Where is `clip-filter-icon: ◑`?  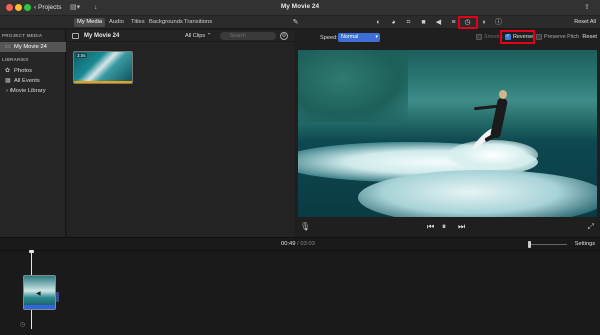
clip-filter-icon: ◑ is located at coordinates (483, 22).